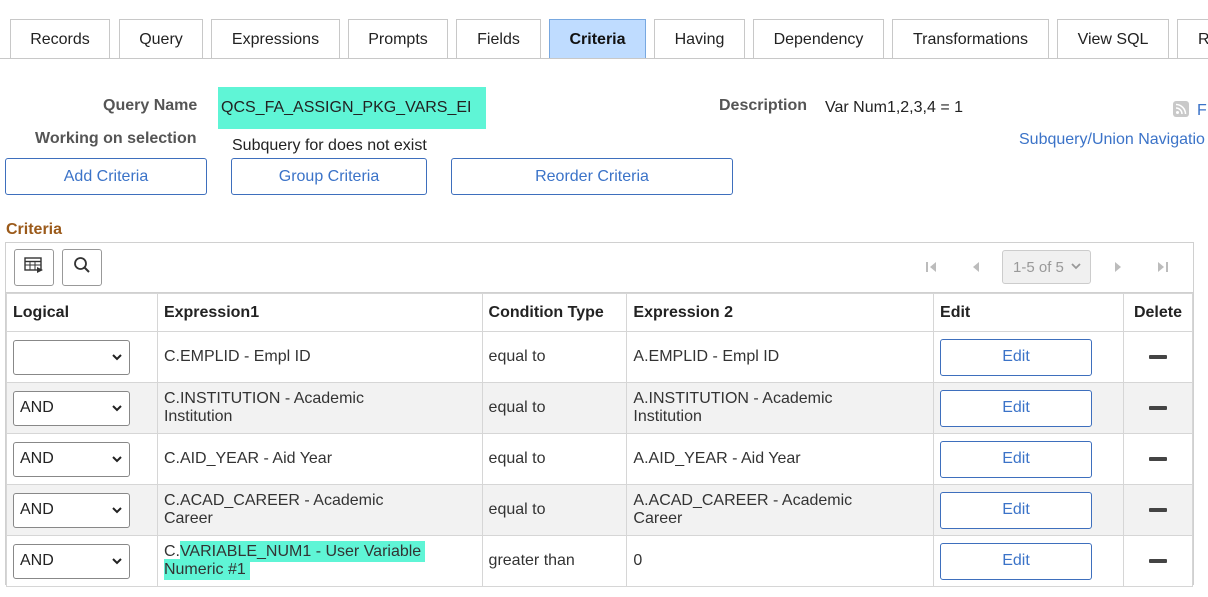 The image size is (1208, 597). What do you see at coordinates (894, 107) in the screenshot?
I see `description-value: Var Num1,2,3,4 = 1` at bounding box center [894, 107].